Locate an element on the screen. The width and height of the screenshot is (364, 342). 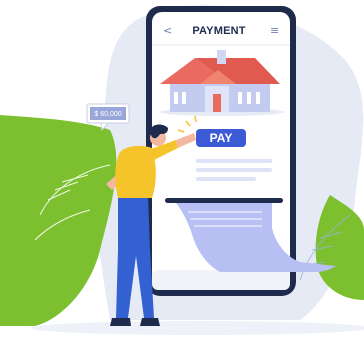
phone-header-title: PAYMENT is located at coordinates (218, 31).